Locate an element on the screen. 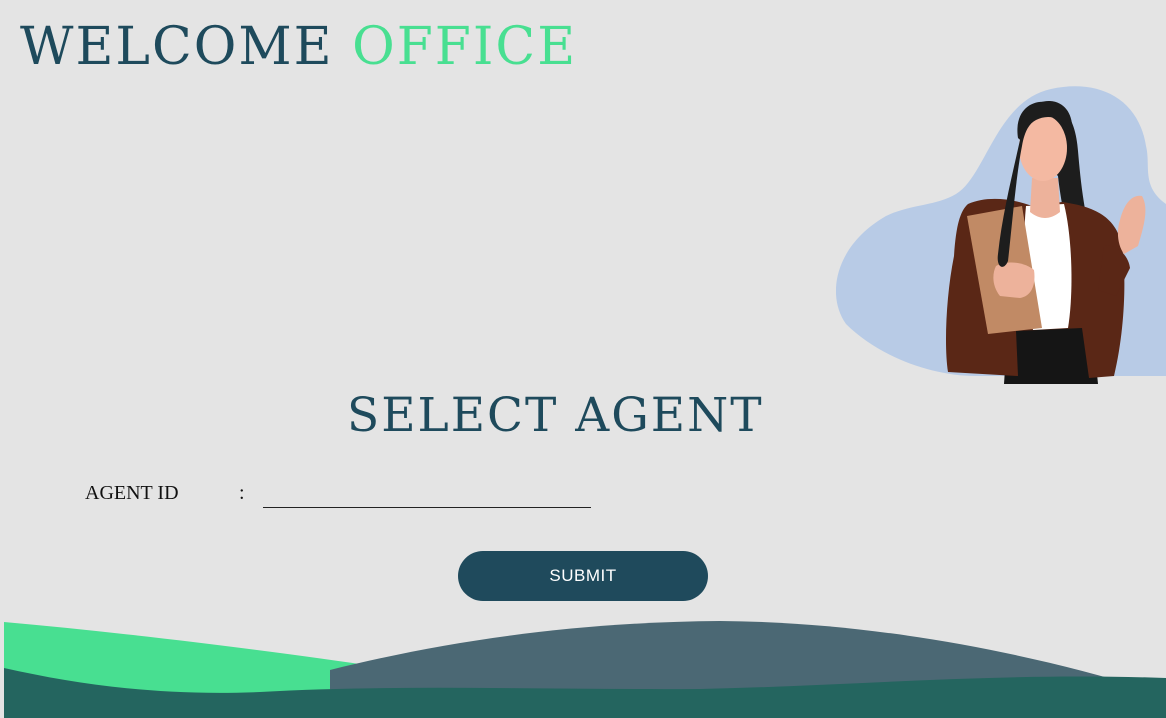  title-welcome: WELCOME is located at coordinates (177, 47).